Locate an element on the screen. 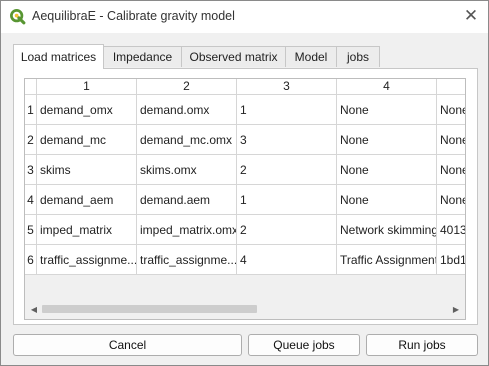 Image resolution: width=489 pixels, height=366 pixels. window-title: AequilibraE - Calibrate gravity model is located at coordinates (133, 16).